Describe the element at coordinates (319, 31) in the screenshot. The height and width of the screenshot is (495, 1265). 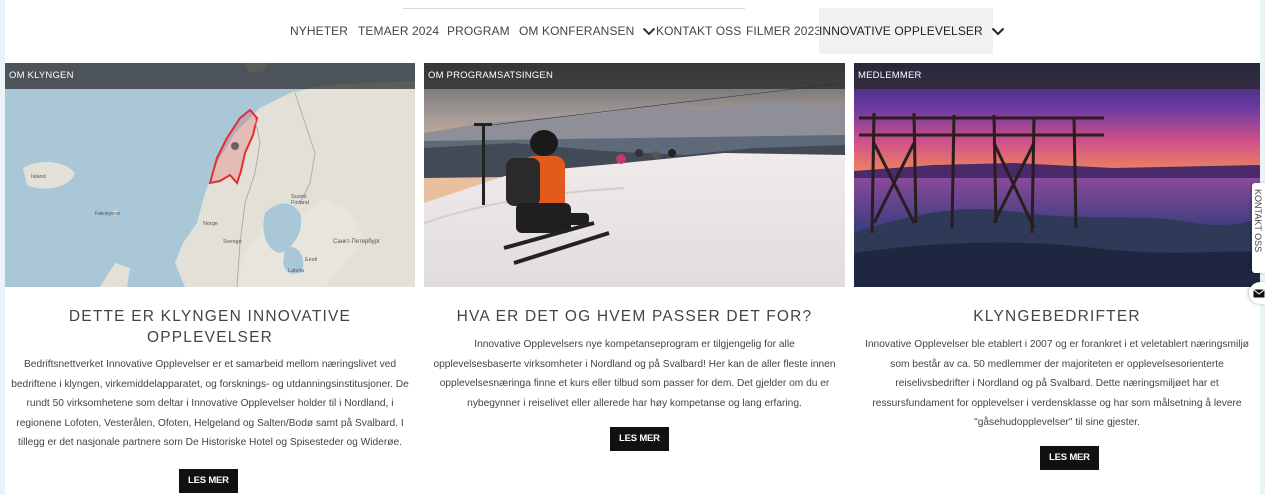
I see `nav-item-nyheter: NYHETER` at that location.